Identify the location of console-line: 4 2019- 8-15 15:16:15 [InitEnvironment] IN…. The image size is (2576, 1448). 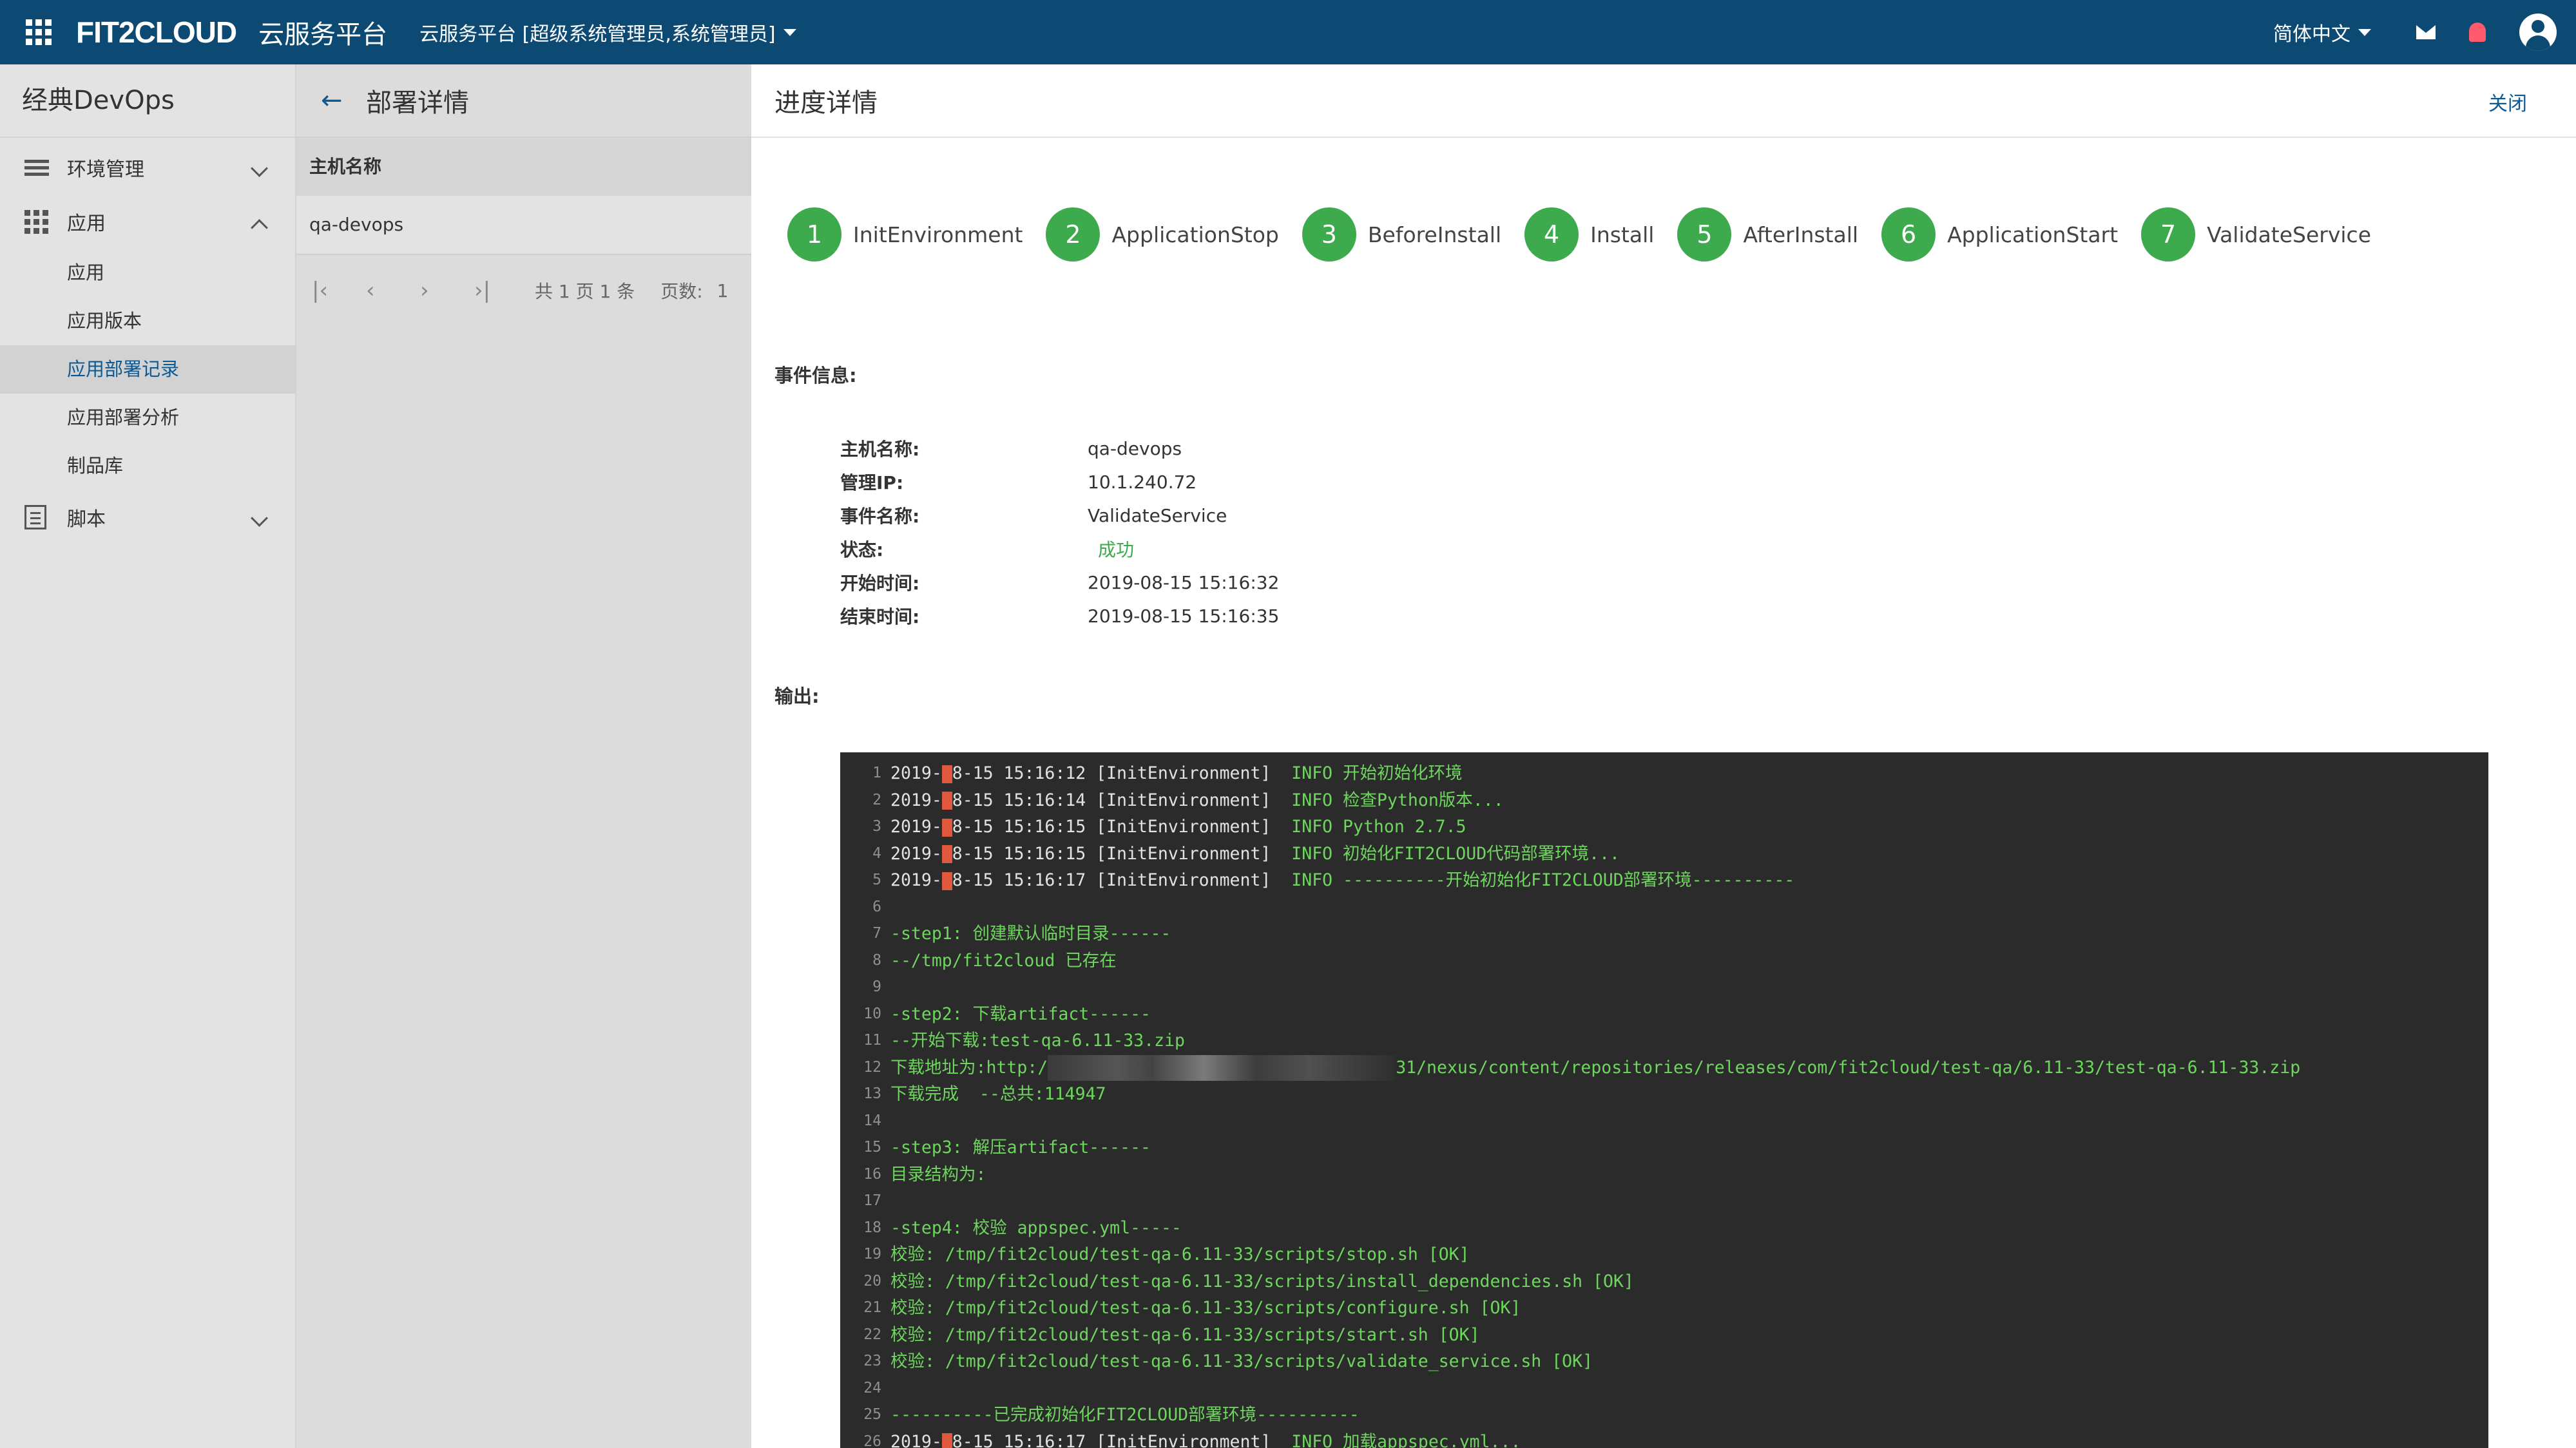
(1664, 854).